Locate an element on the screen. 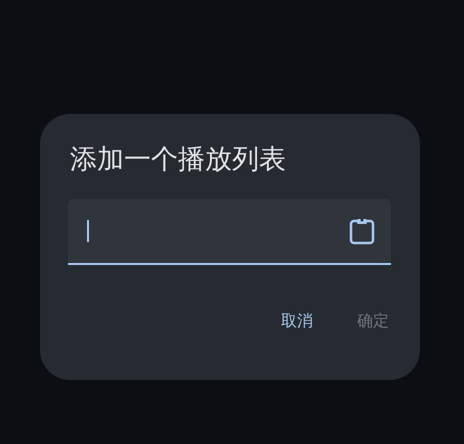 This screenshot has height=444, width=464. dialog-title: 添加一个播放列表 is located at coordinates (178, 160).